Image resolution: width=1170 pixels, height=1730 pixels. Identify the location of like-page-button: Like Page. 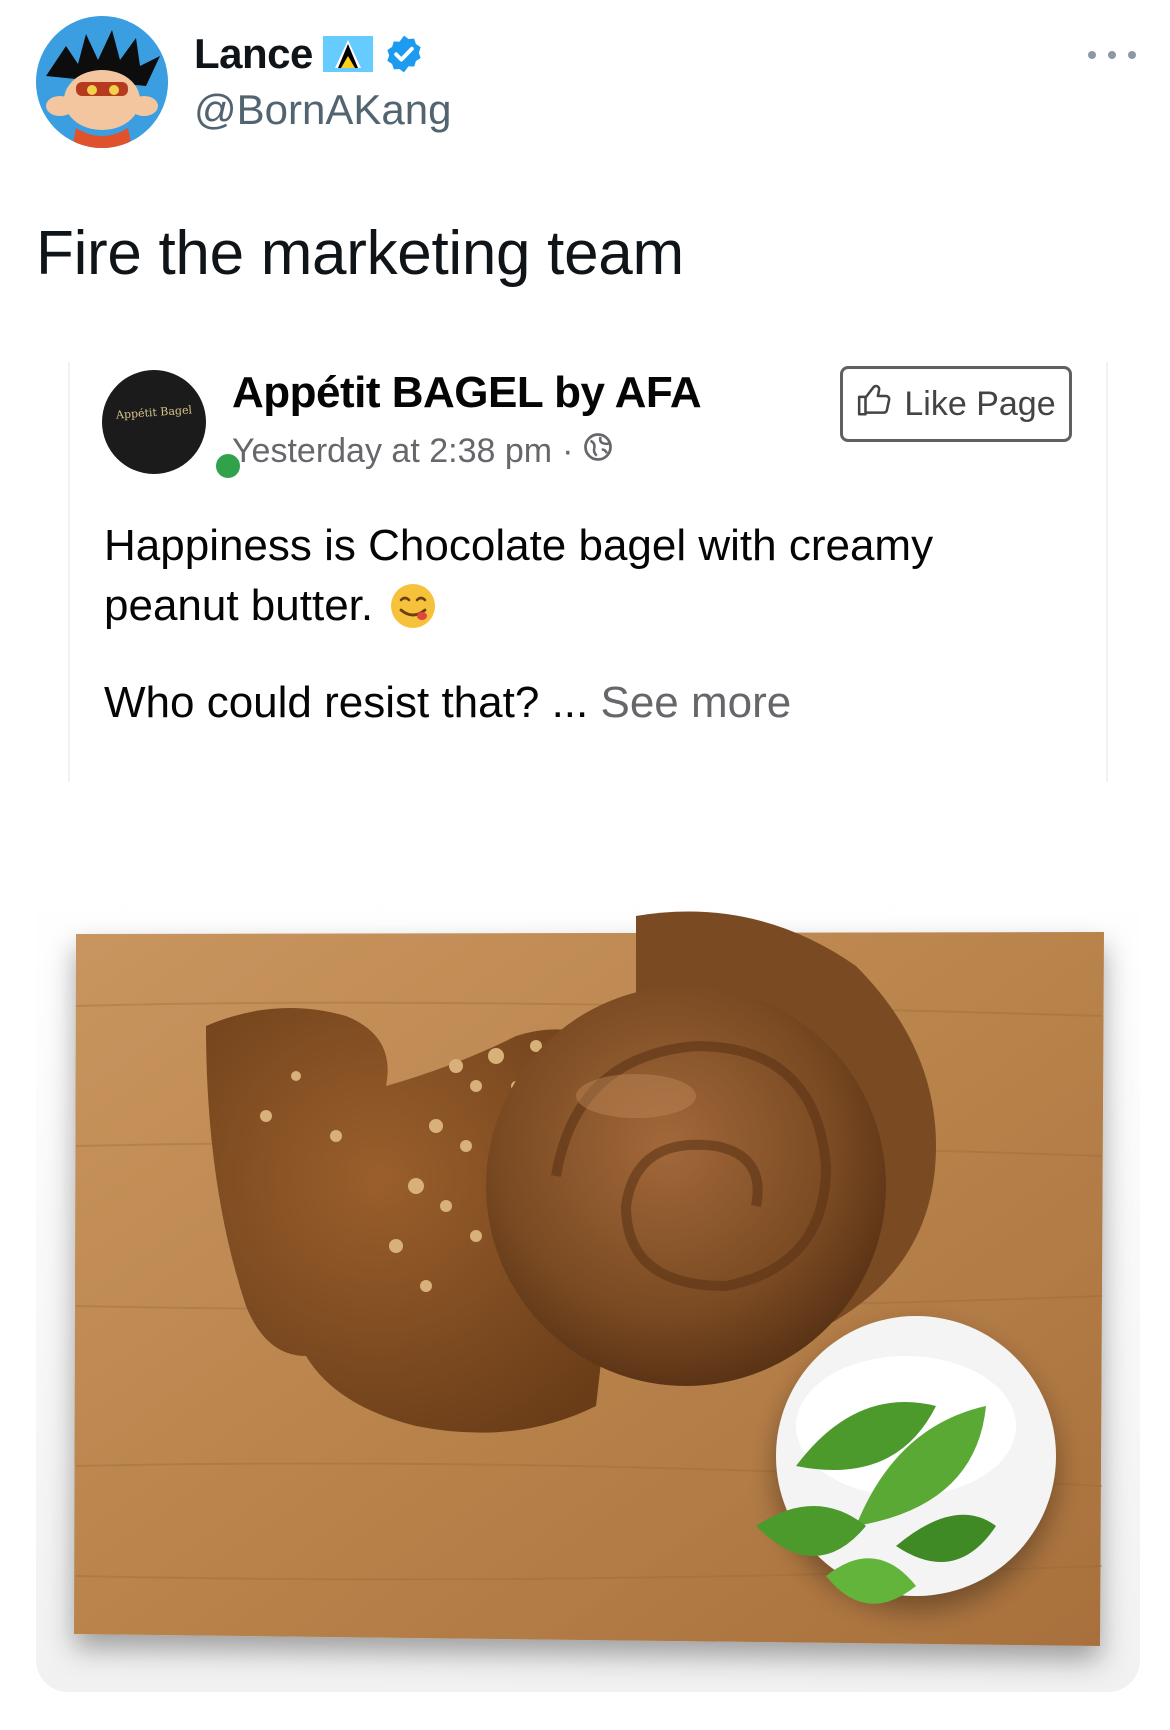
(956, 404).